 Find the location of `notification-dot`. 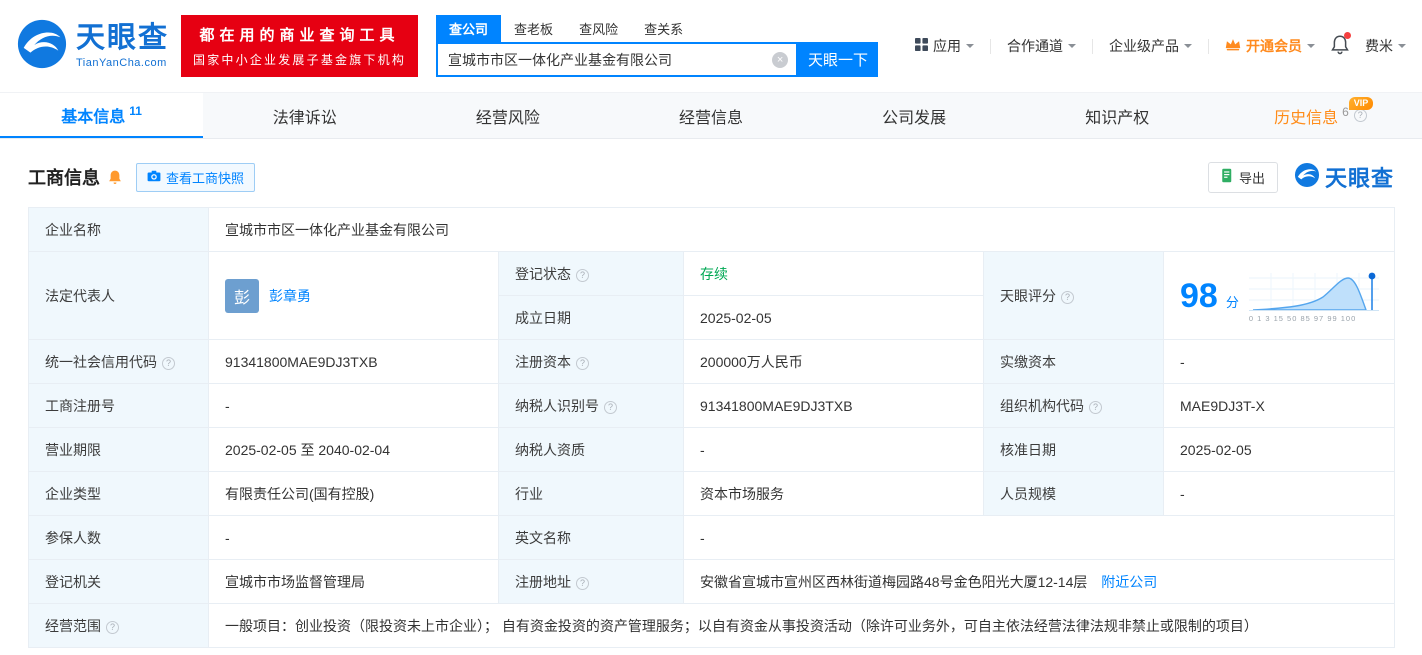

notification-dot is located at coordinates (1347, 35).